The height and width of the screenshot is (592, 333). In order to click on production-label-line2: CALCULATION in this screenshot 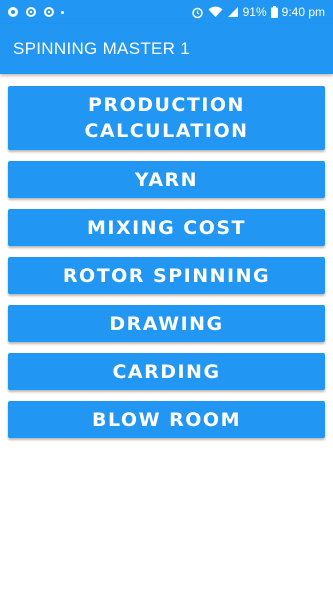, I will do `click(166, 131)`.